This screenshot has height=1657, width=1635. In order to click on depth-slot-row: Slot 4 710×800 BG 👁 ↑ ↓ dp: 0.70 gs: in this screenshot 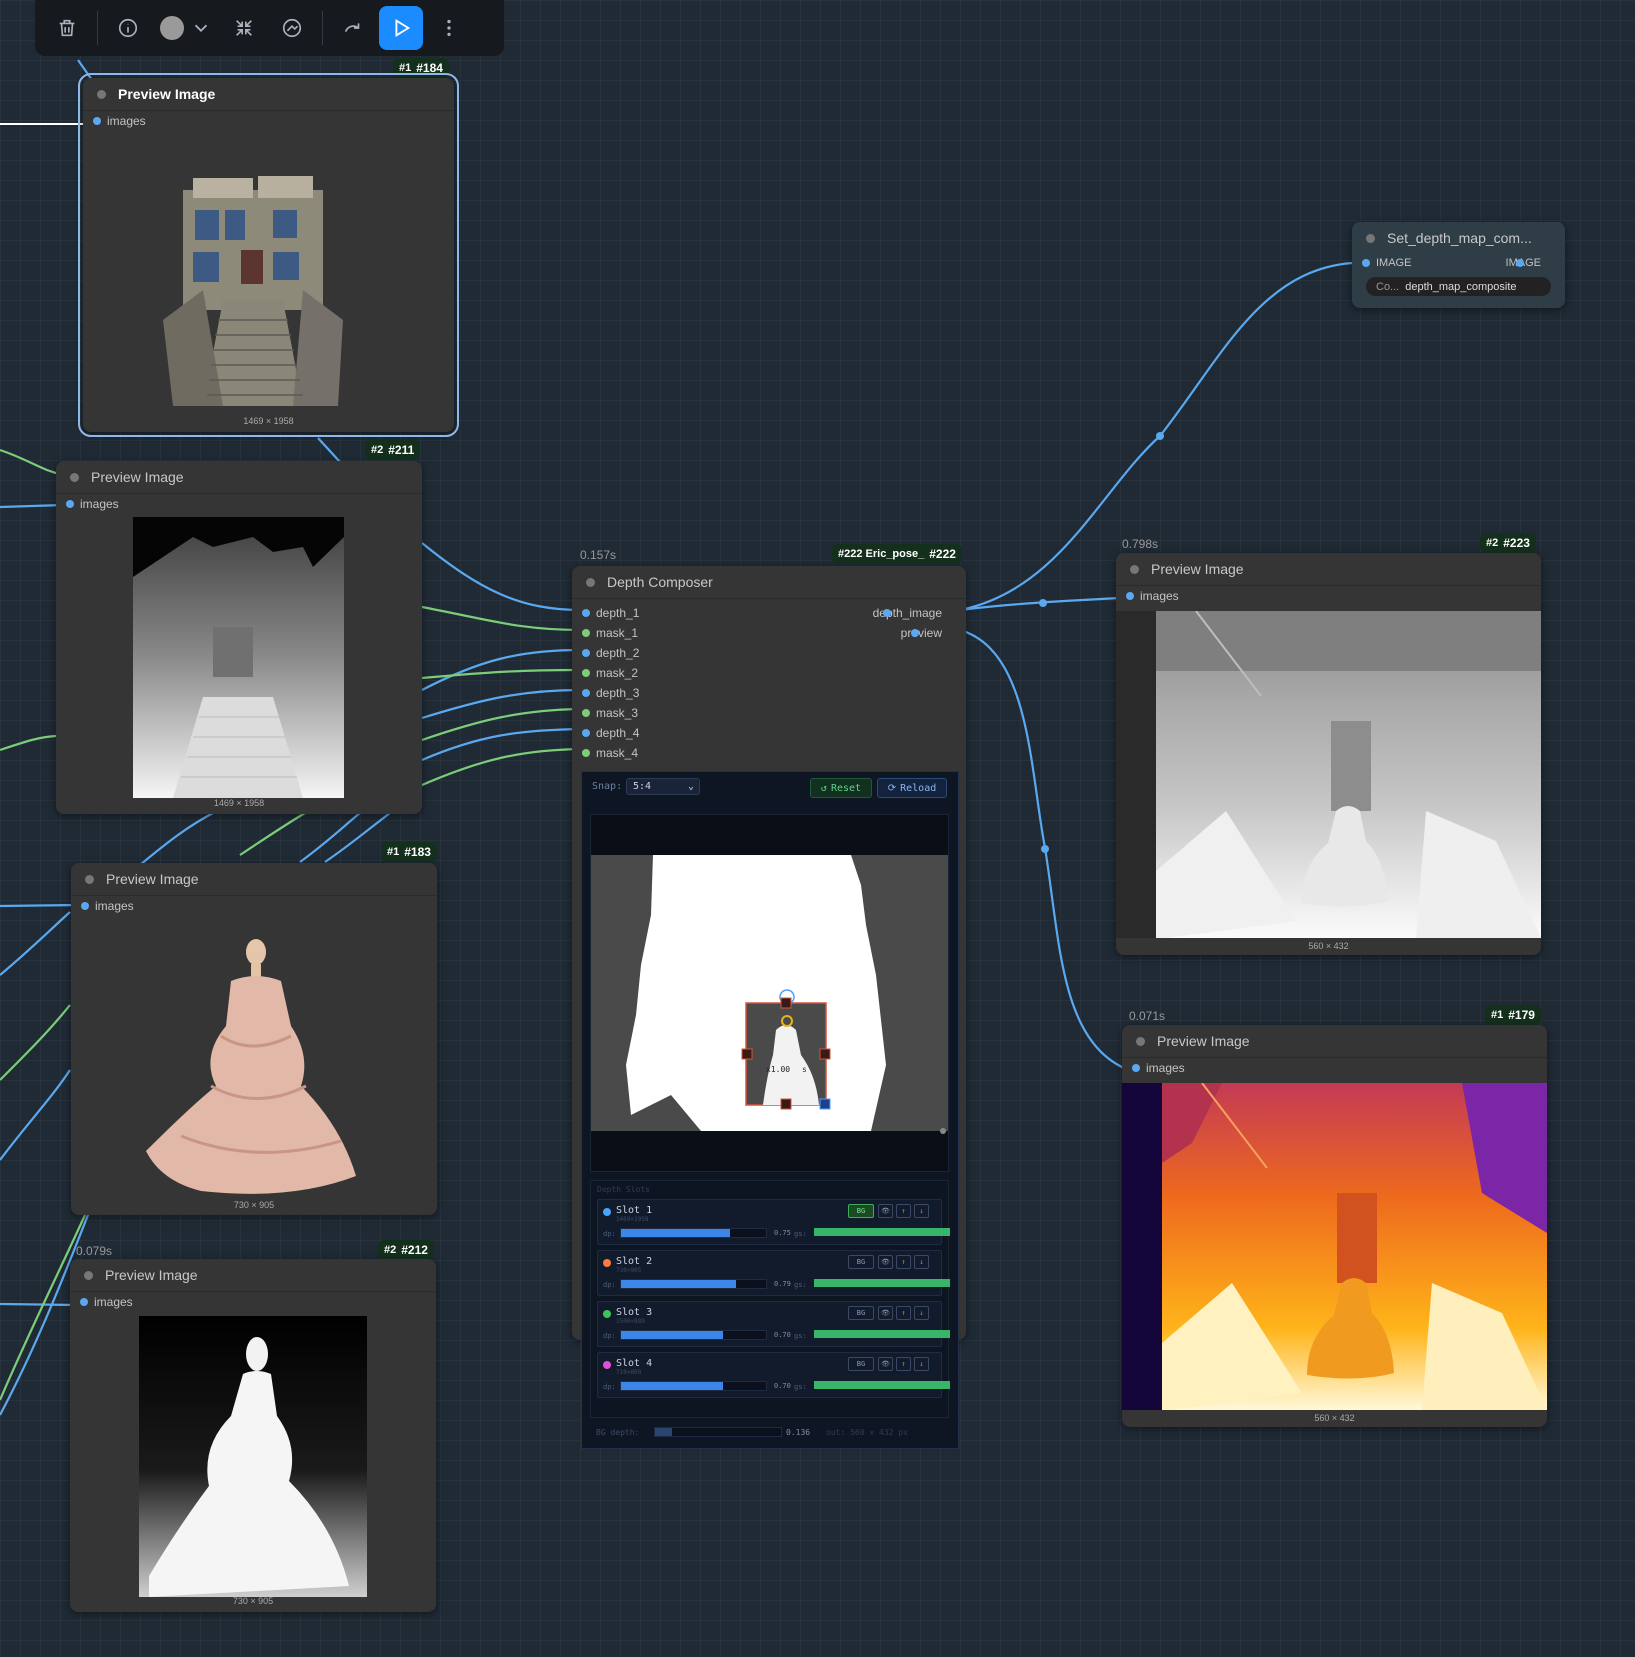, I will do `click(773, 1375)`.